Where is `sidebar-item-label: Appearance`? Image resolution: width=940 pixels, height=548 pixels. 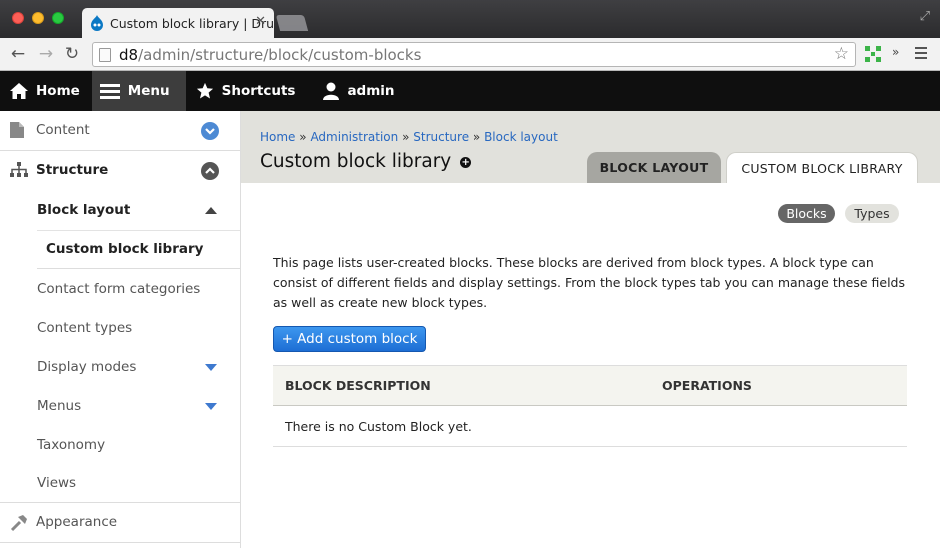 sidebar-item-label: Appearance is located at coordinates (77, 522).